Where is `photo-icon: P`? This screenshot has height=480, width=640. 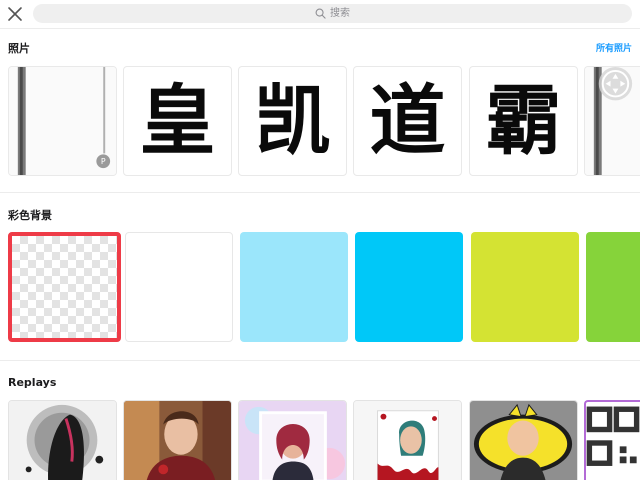
photo-icon: P is located at coordinates (62, 121).